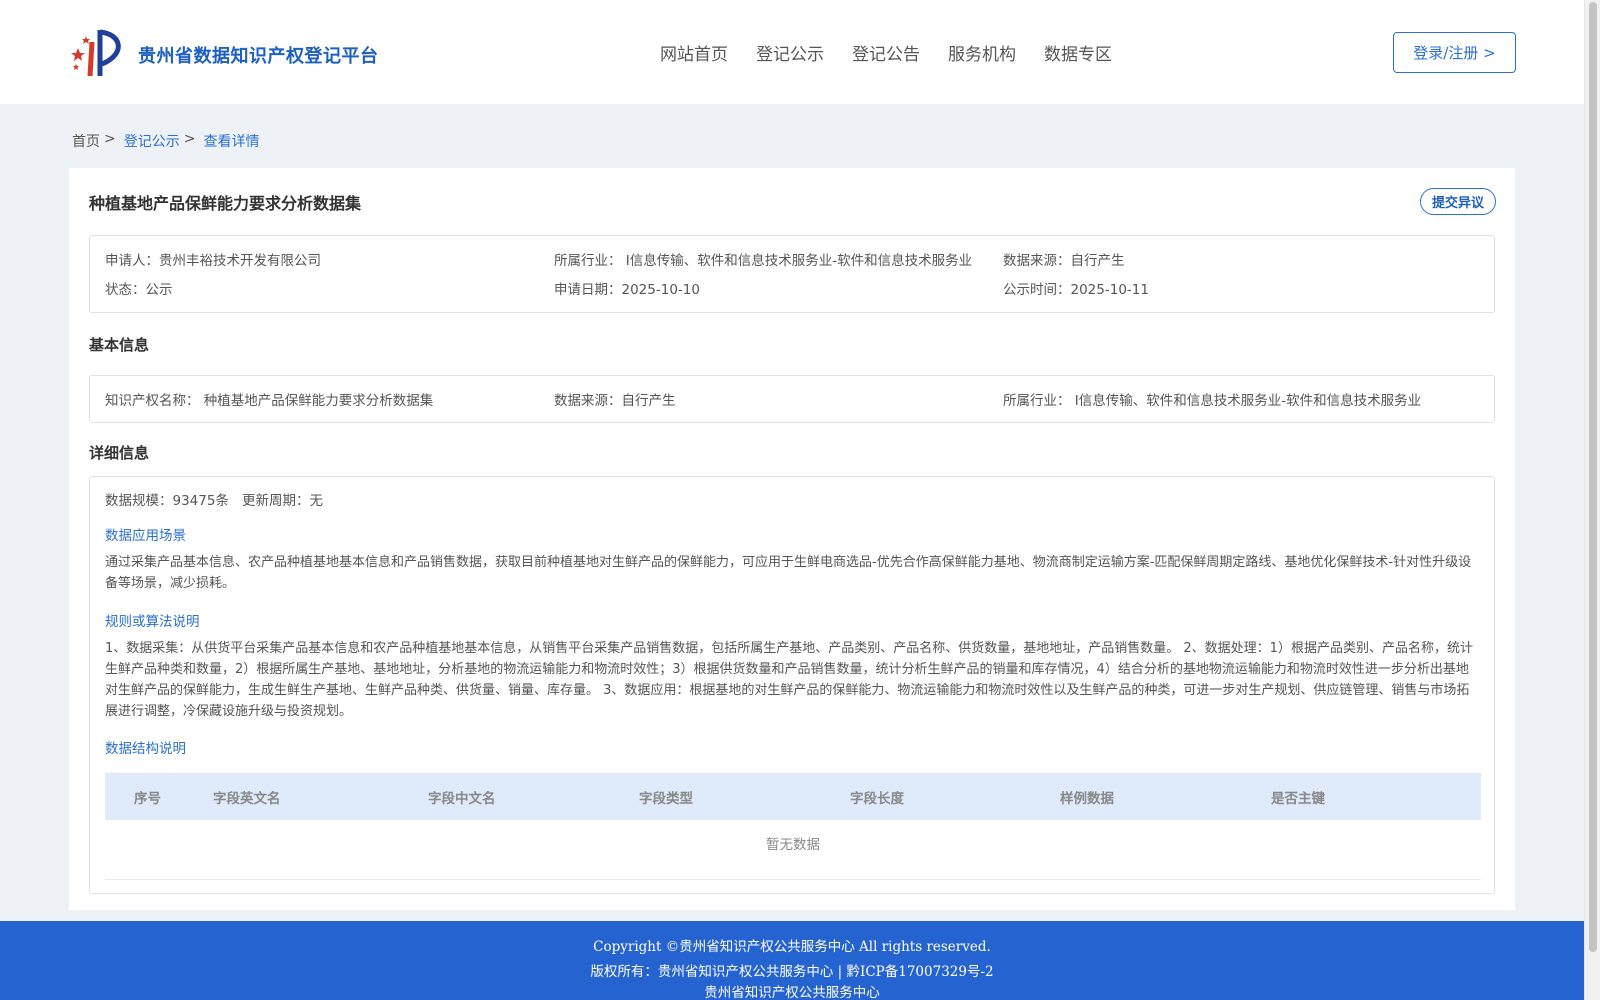  Describe the element at coordinates (792, 992) in the screenshot. I see `footer-org: 贵州省知识产权公共服务中心` at that location.